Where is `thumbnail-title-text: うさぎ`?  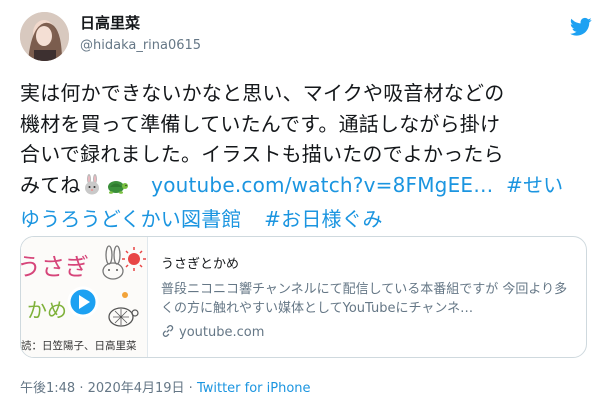
thumbnail-title-text: うさぎ is located at coordinates (55, 267).